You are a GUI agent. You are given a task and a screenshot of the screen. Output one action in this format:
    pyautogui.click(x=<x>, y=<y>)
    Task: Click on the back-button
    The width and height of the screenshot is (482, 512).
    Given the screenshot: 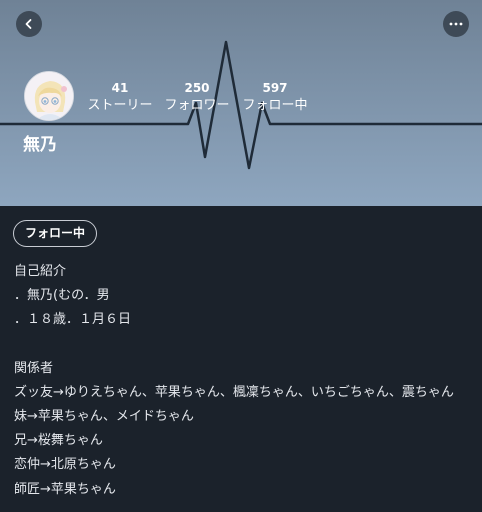 What is the action you would take?
    pyautogui.click(x=29, y=24)
    